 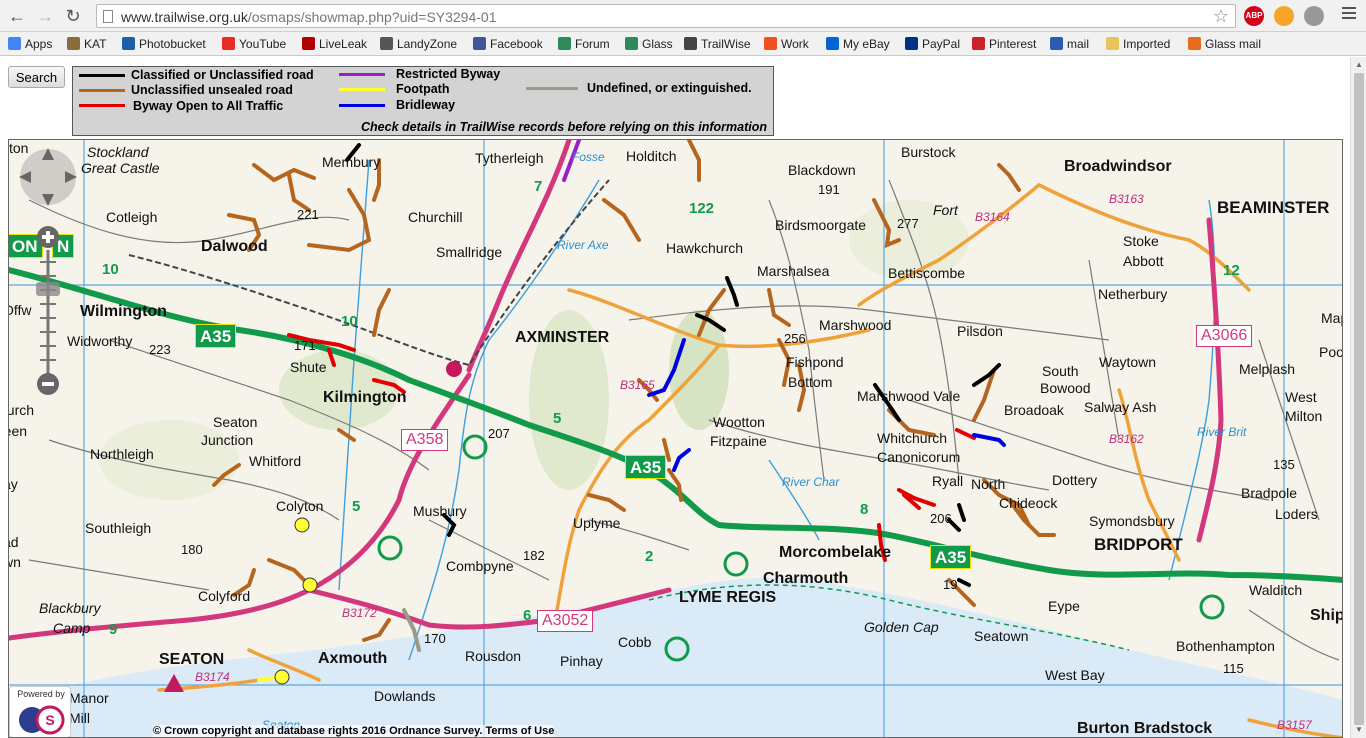 What do you see at coordinates (635, 642) in the screenshot?
I see `place-label: Cobb` at bounding box center [635, 642].